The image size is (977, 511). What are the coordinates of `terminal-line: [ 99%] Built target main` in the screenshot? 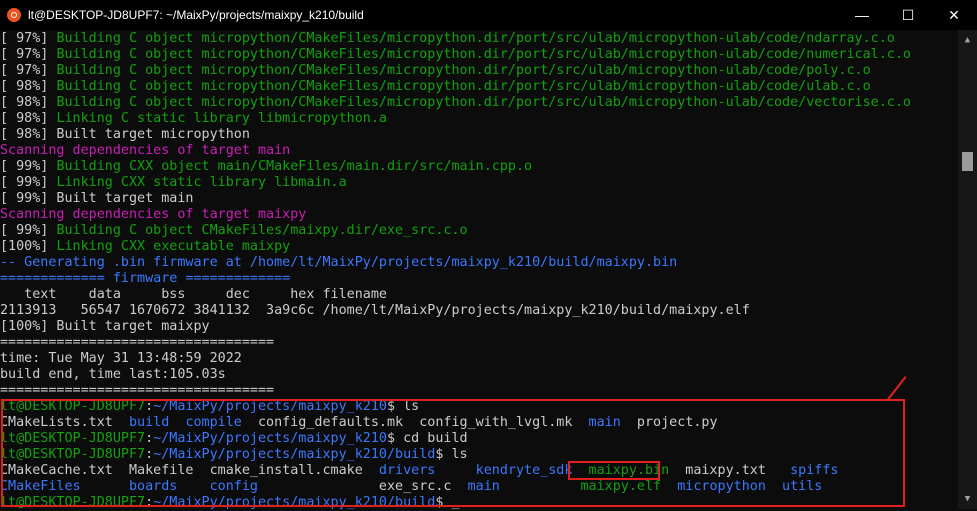 It's located at (96, 199).